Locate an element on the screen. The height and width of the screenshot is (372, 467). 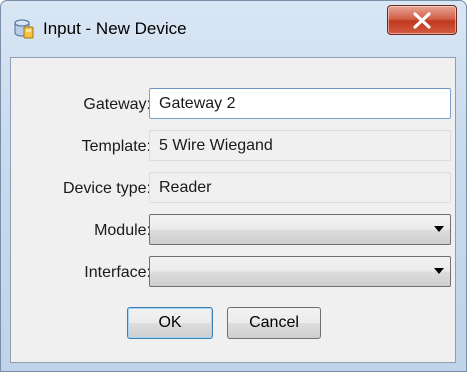
template-label: Template: is located at coordinates (116, 146).